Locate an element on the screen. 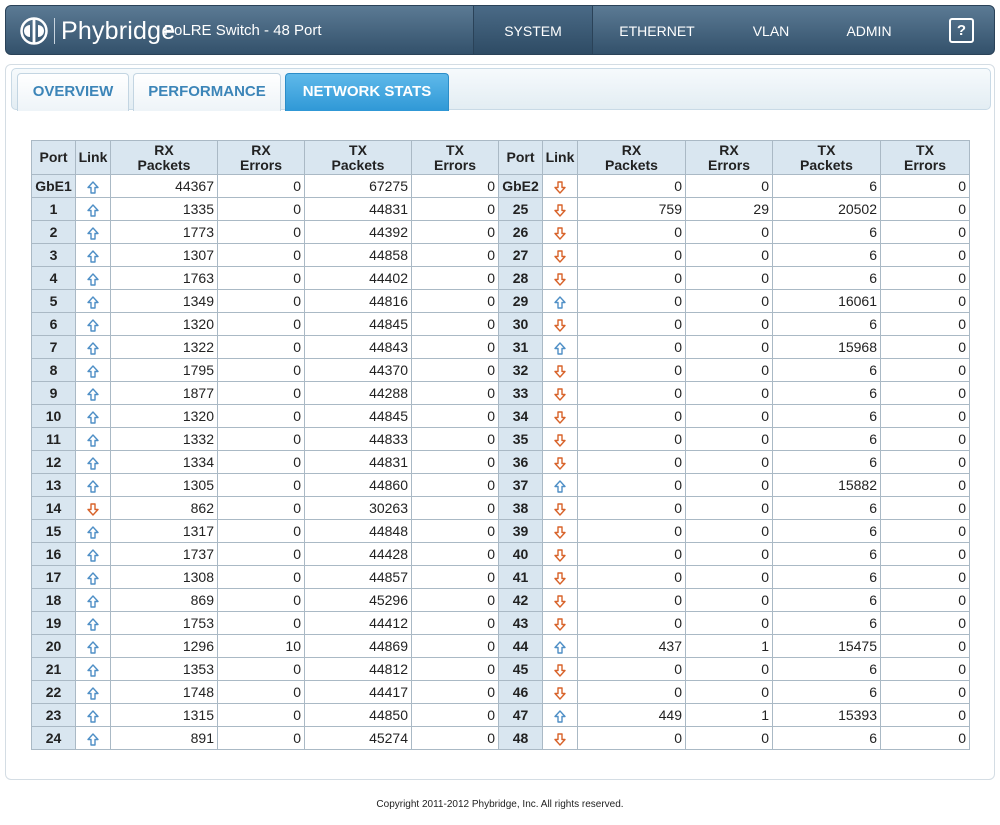  port-cell: 4 is located at coordinates (53, 278).